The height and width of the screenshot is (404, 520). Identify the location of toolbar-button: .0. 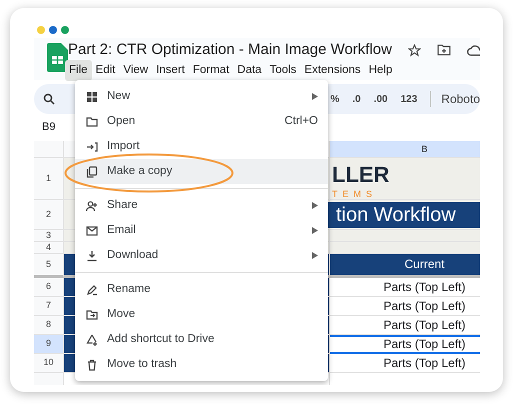
(356, 99).